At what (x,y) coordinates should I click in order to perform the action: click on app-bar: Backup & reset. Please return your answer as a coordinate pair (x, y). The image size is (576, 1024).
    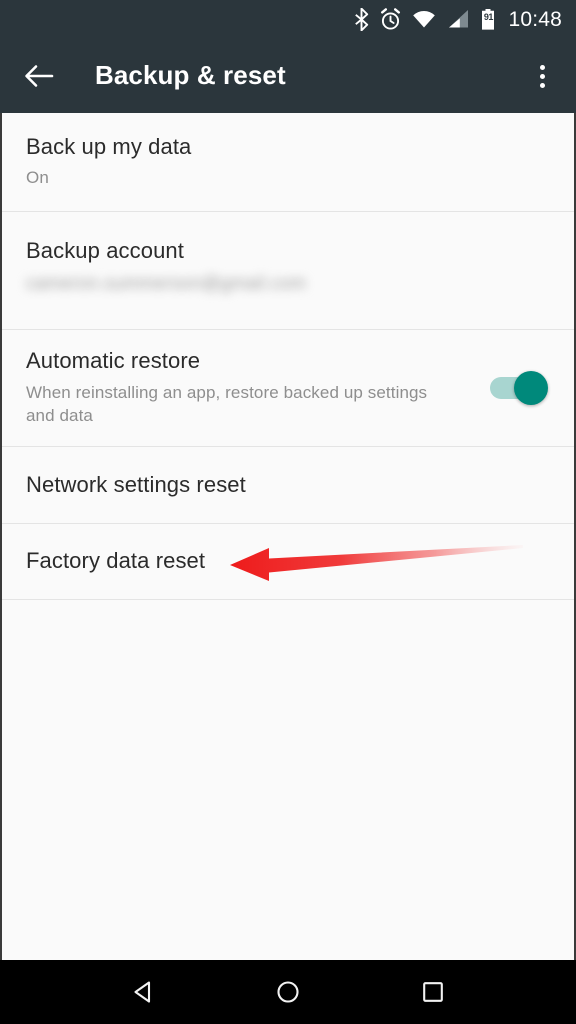
    Looking at the image, I should click on (288, 75).